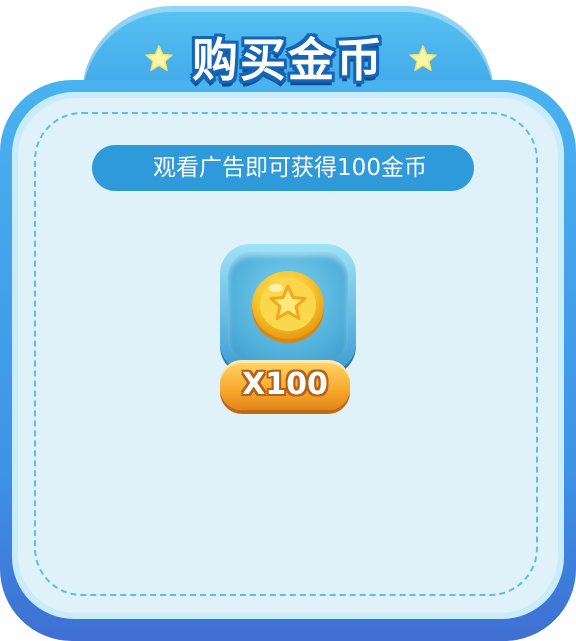 Image resolution: width=576 pixels, height=641 pixels. Describe the element at coordinates (288, 60) in the screenshot. I see `dialog-title: 购买金币` at that location.